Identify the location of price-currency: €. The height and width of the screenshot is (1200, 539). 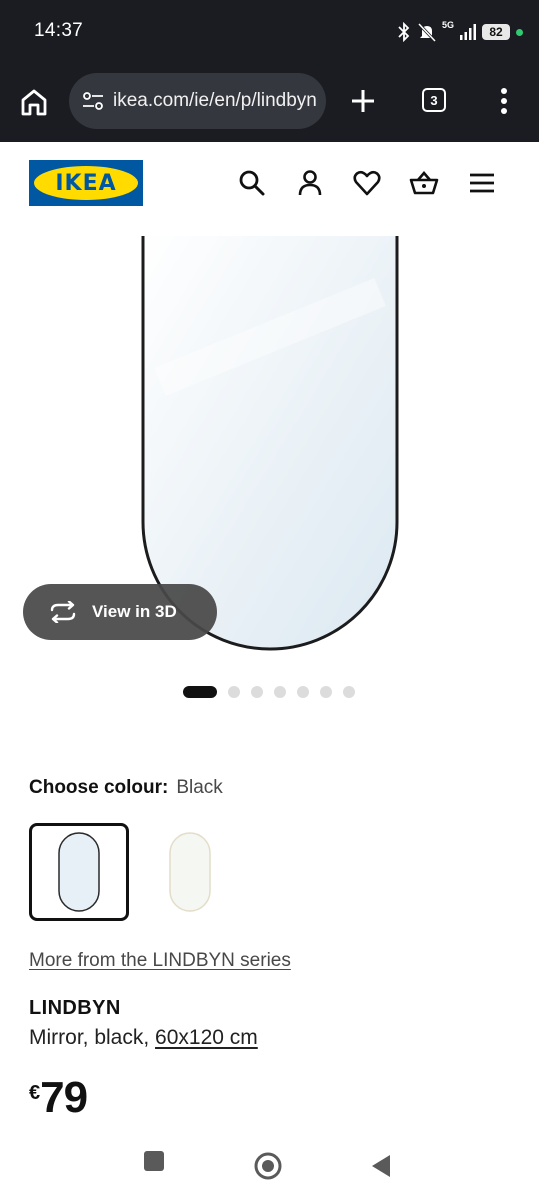
(35, 1093).